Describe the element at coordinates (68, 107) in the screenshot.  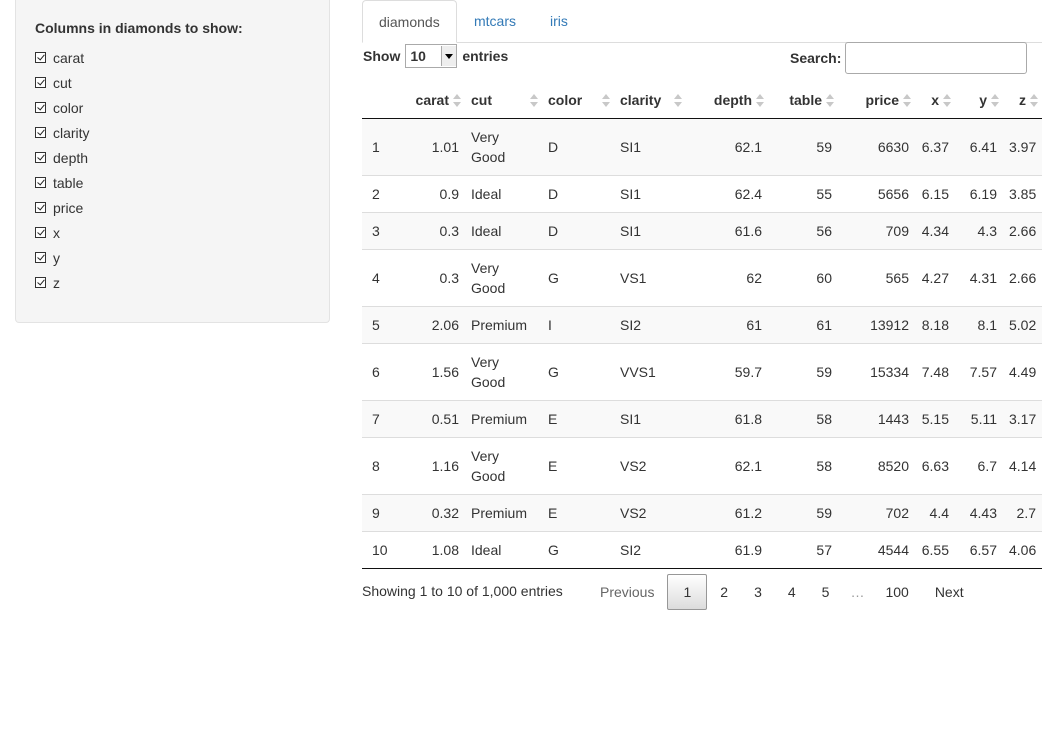
I see `checkbox-label: color` at that location.